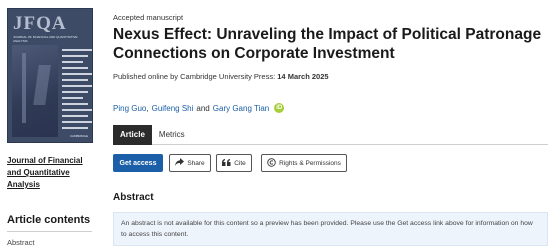  What do you see at coordinates (148, 17) in the screenshot?
I see `article-type-label: Accepted manuscript` at bounding box center [148, 17].